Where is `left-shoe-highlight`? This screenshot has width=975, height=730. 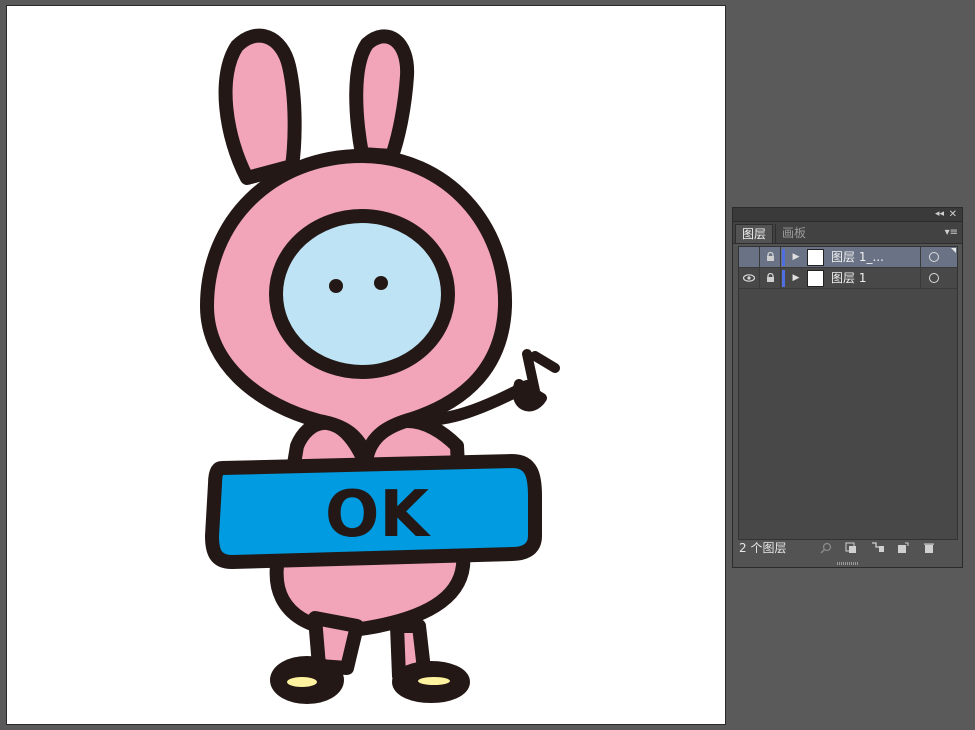 left-shoe-highlight is located at coordinates (302, 682).